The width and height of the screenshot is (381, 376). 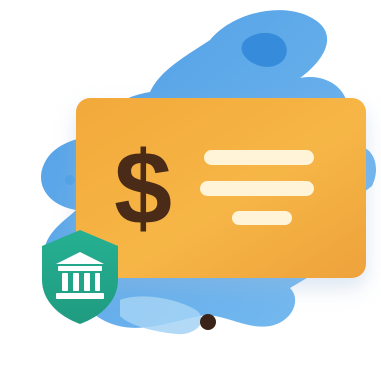 I want to click on accent-dot, so click(x=208, y=322).